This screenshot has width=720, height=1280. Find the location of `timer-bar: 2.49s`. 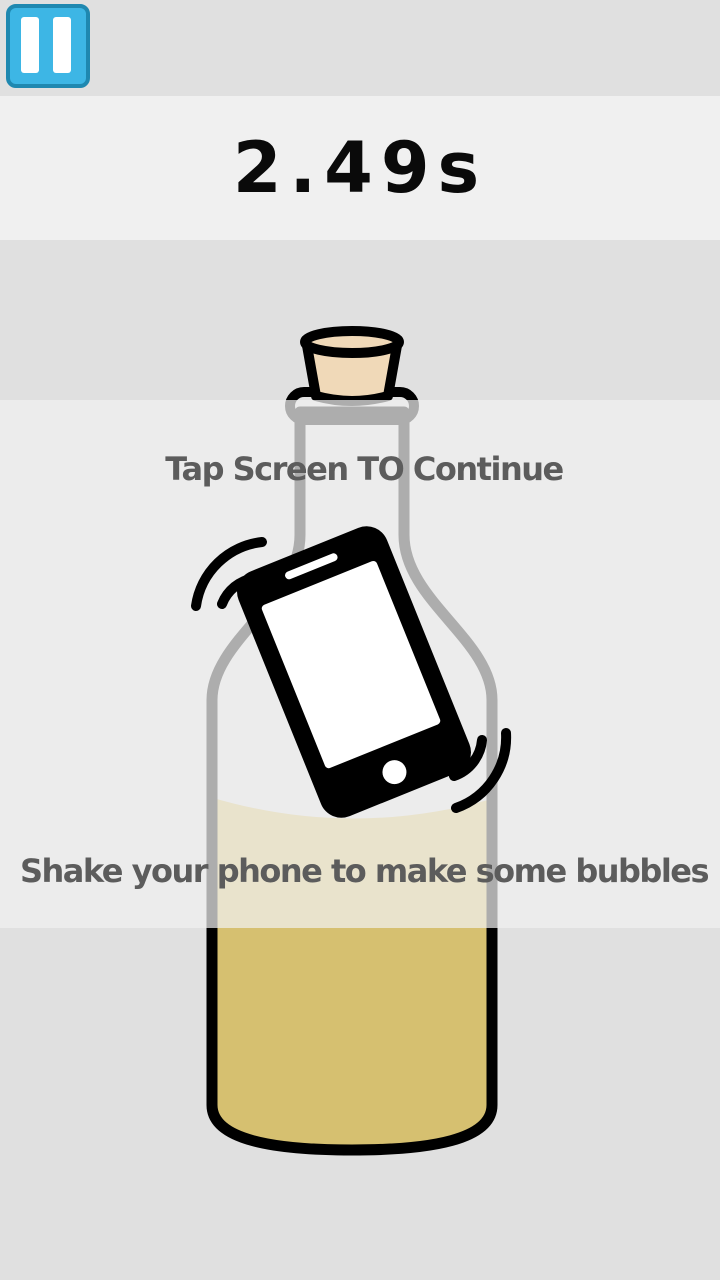

timer-bar: 2.49s is located at coordinates (360, 168).